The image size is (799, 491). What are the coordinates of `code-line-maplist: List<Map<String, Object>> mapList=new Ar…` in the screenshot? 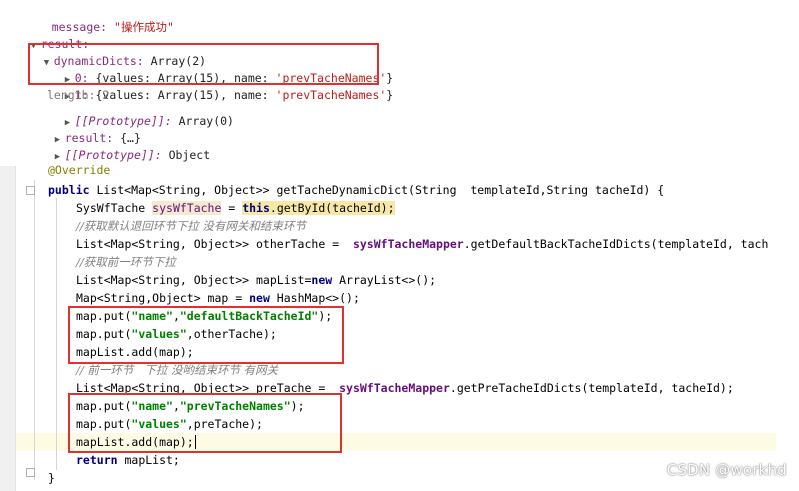 It's located at (256, 280).